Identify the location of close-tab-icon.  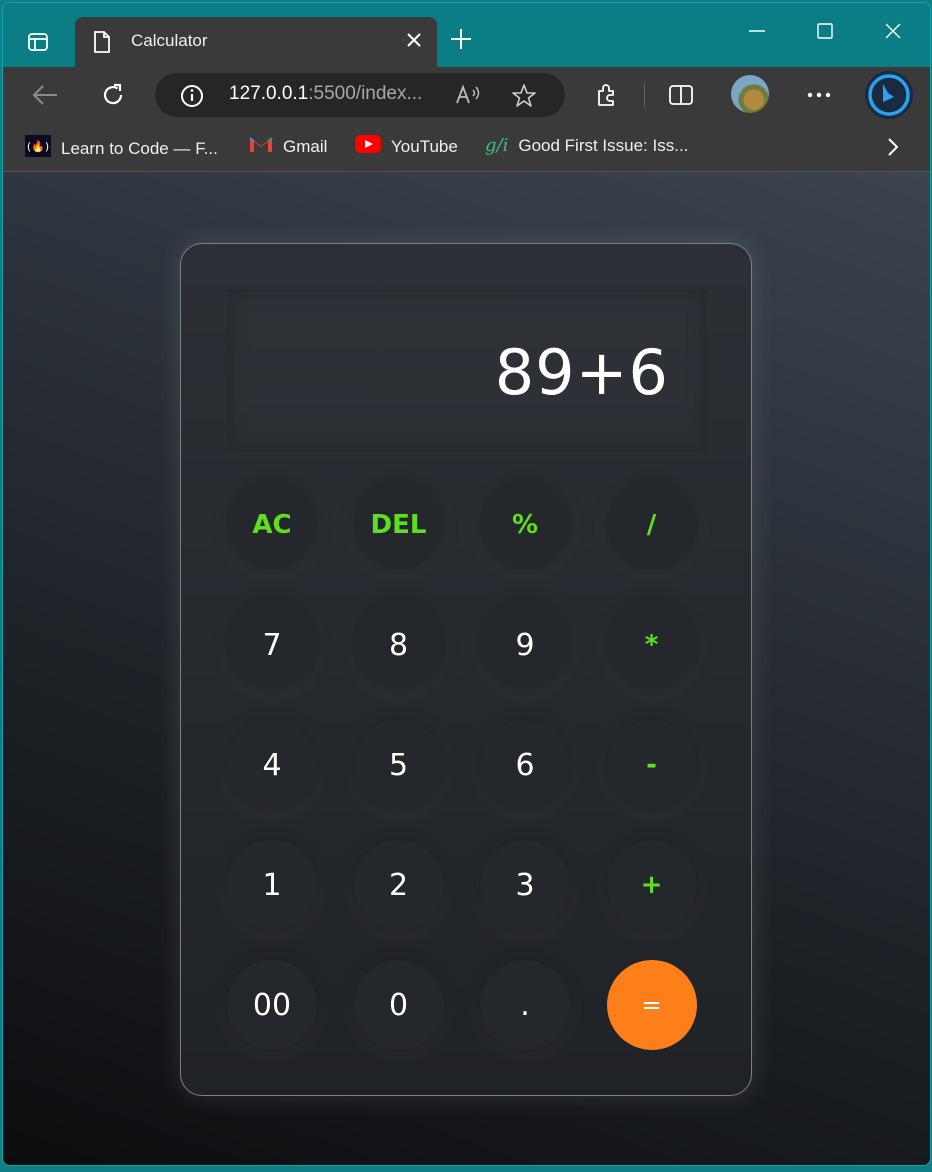
(414, 42).